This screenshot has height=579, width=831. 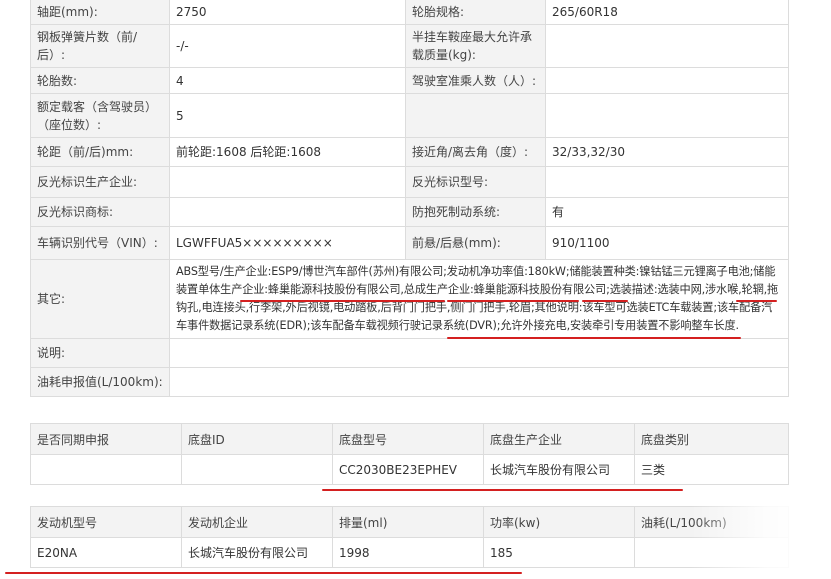 I want to click on chassis-value-row: CC2030BE23EPHEV 长城汽车股份有限公司 三类, so click(x=409, y=469).